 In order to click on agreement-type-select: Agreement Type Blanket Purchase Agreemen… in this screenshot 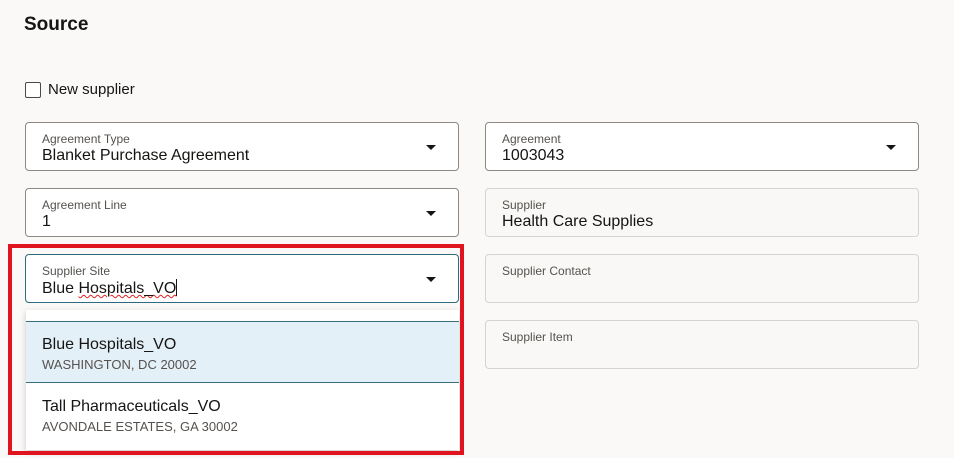, I will do `click(242, 146)`.